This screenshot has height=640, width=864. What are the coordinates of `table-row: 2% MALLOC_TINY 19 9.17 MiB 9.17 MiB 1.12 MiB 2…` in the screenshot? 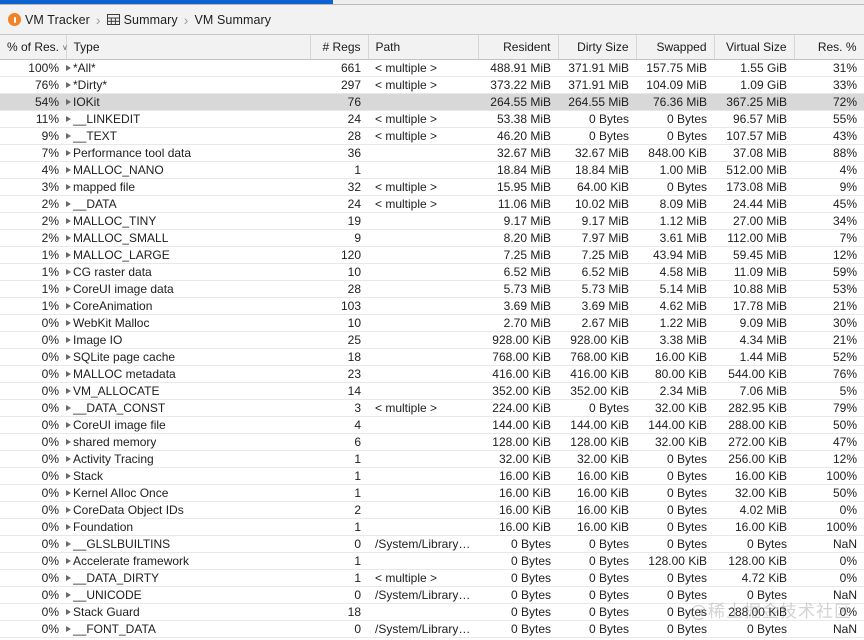 It's located at (432, 221).